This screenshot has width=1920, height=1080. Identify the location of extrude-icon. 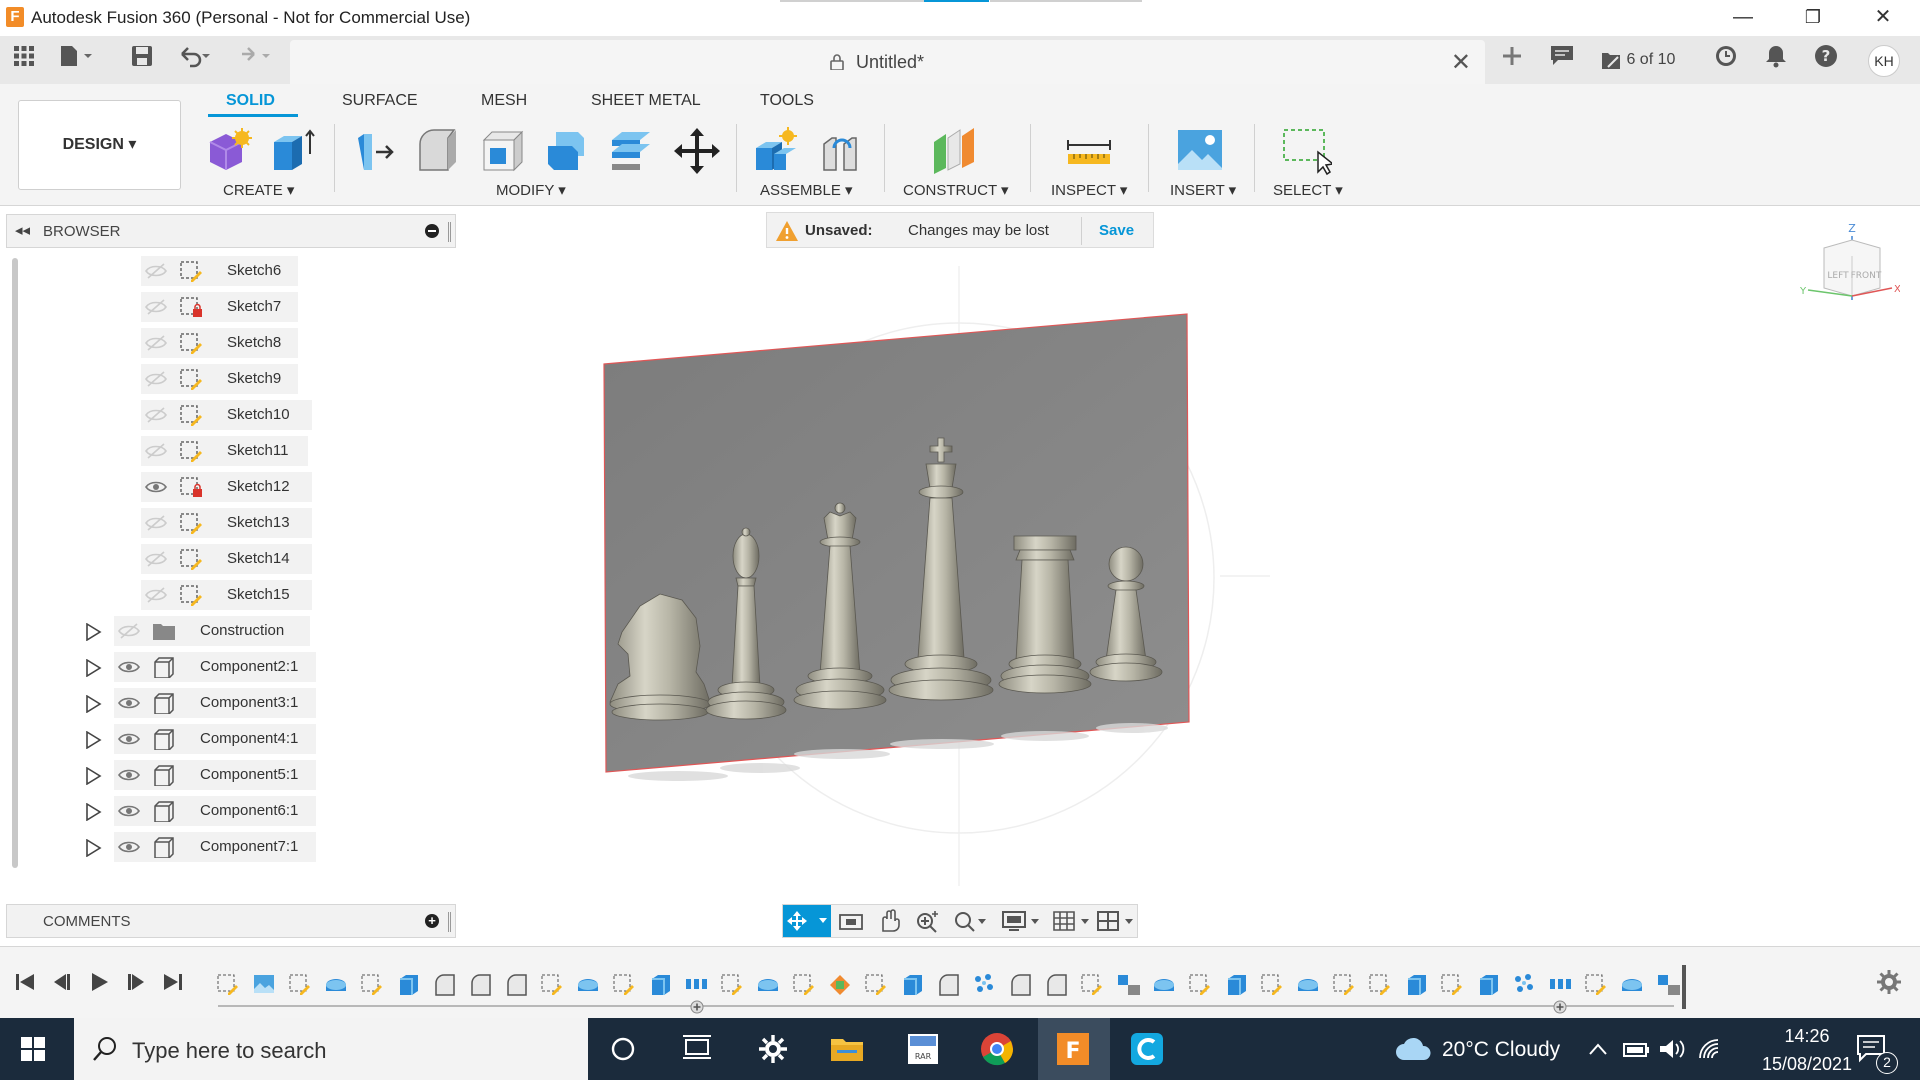
(291, 151).